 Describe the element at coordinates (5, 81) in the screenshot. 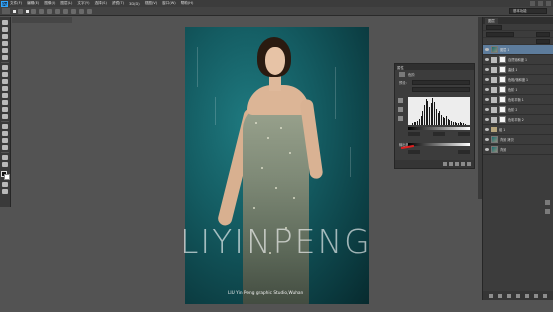

I see `clone-stamp-tool-icon` at that location.